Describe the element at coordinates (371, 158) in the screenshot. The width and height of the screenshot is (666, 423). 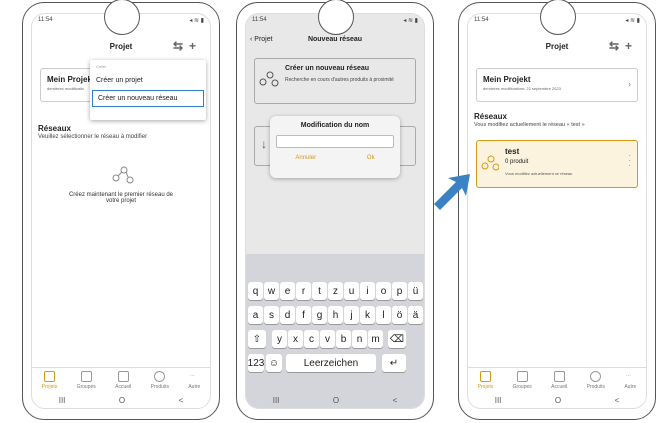
I see `ok-button: Ok` at that location.